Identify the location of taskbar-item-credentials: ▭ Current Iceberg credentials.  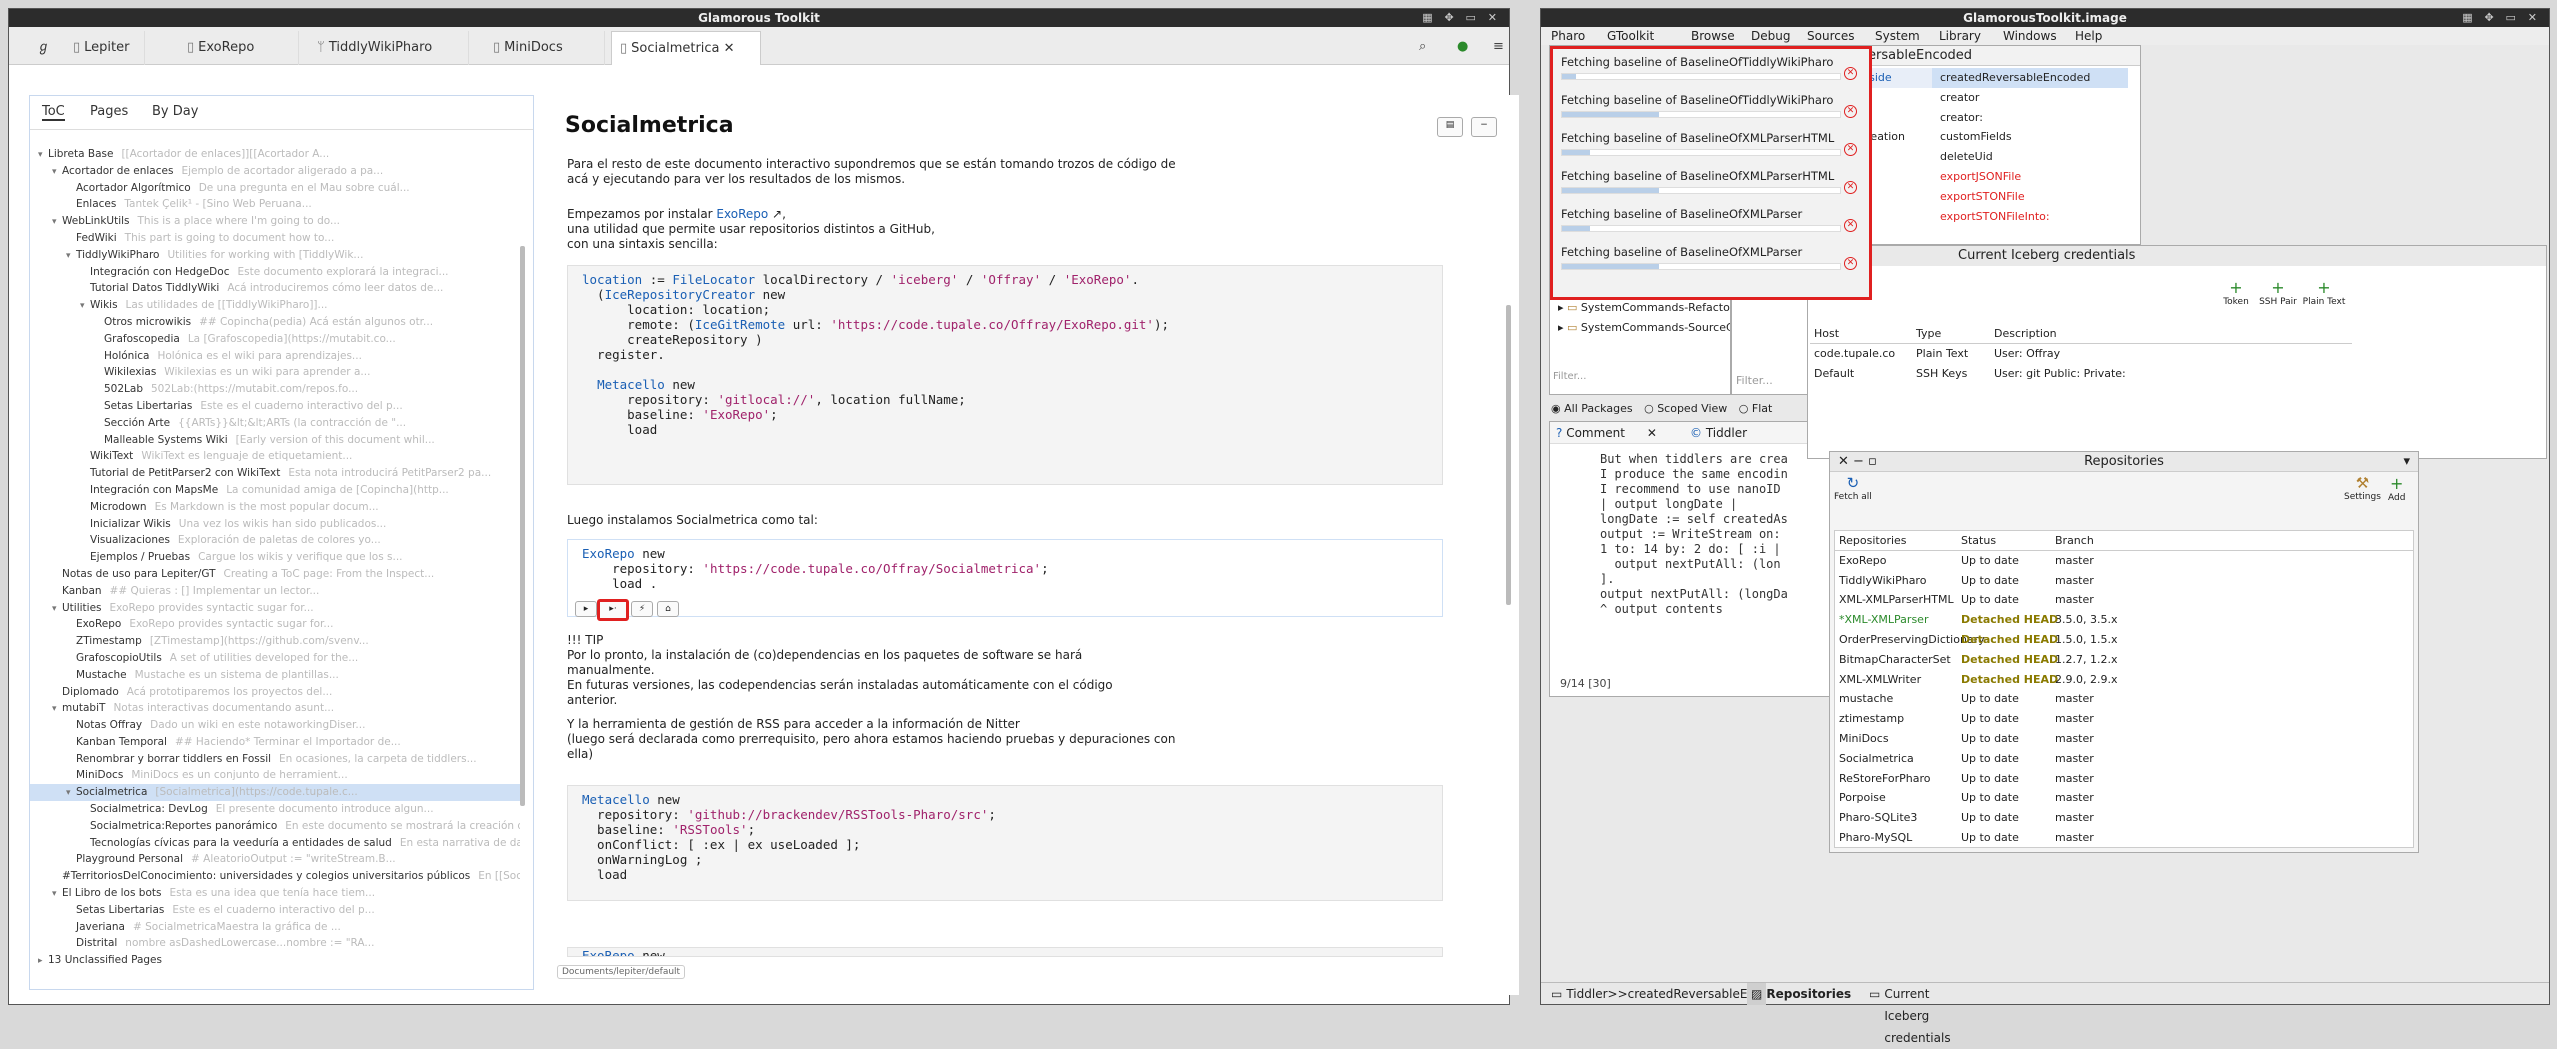
(1908, 1014).